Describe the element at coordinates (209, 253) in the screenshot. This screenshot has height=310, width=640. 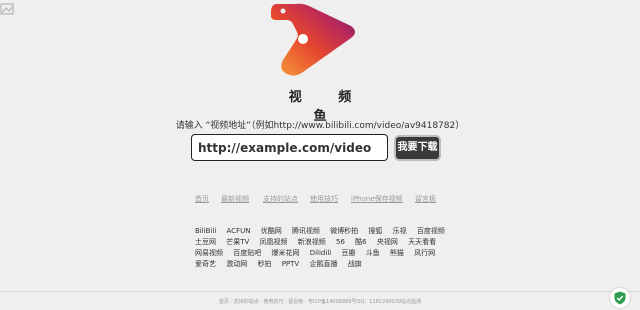
I see `site-link: 网易视频` at that location.